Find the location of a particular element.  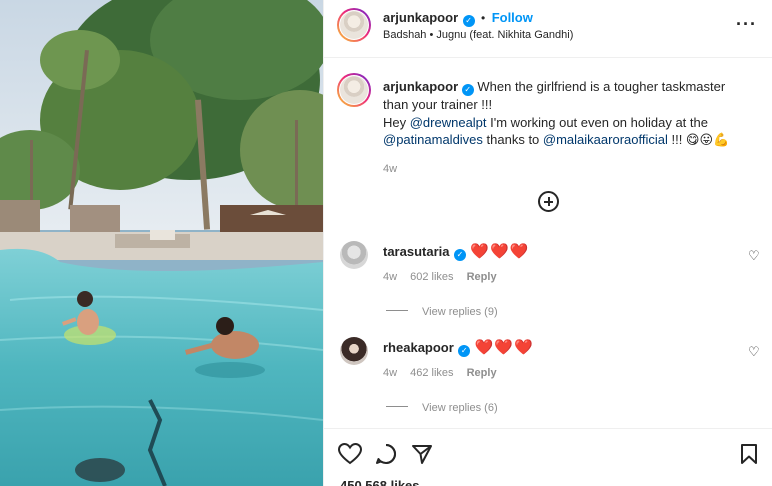

load-more-comments-icon is located at coordinates (548, 201).